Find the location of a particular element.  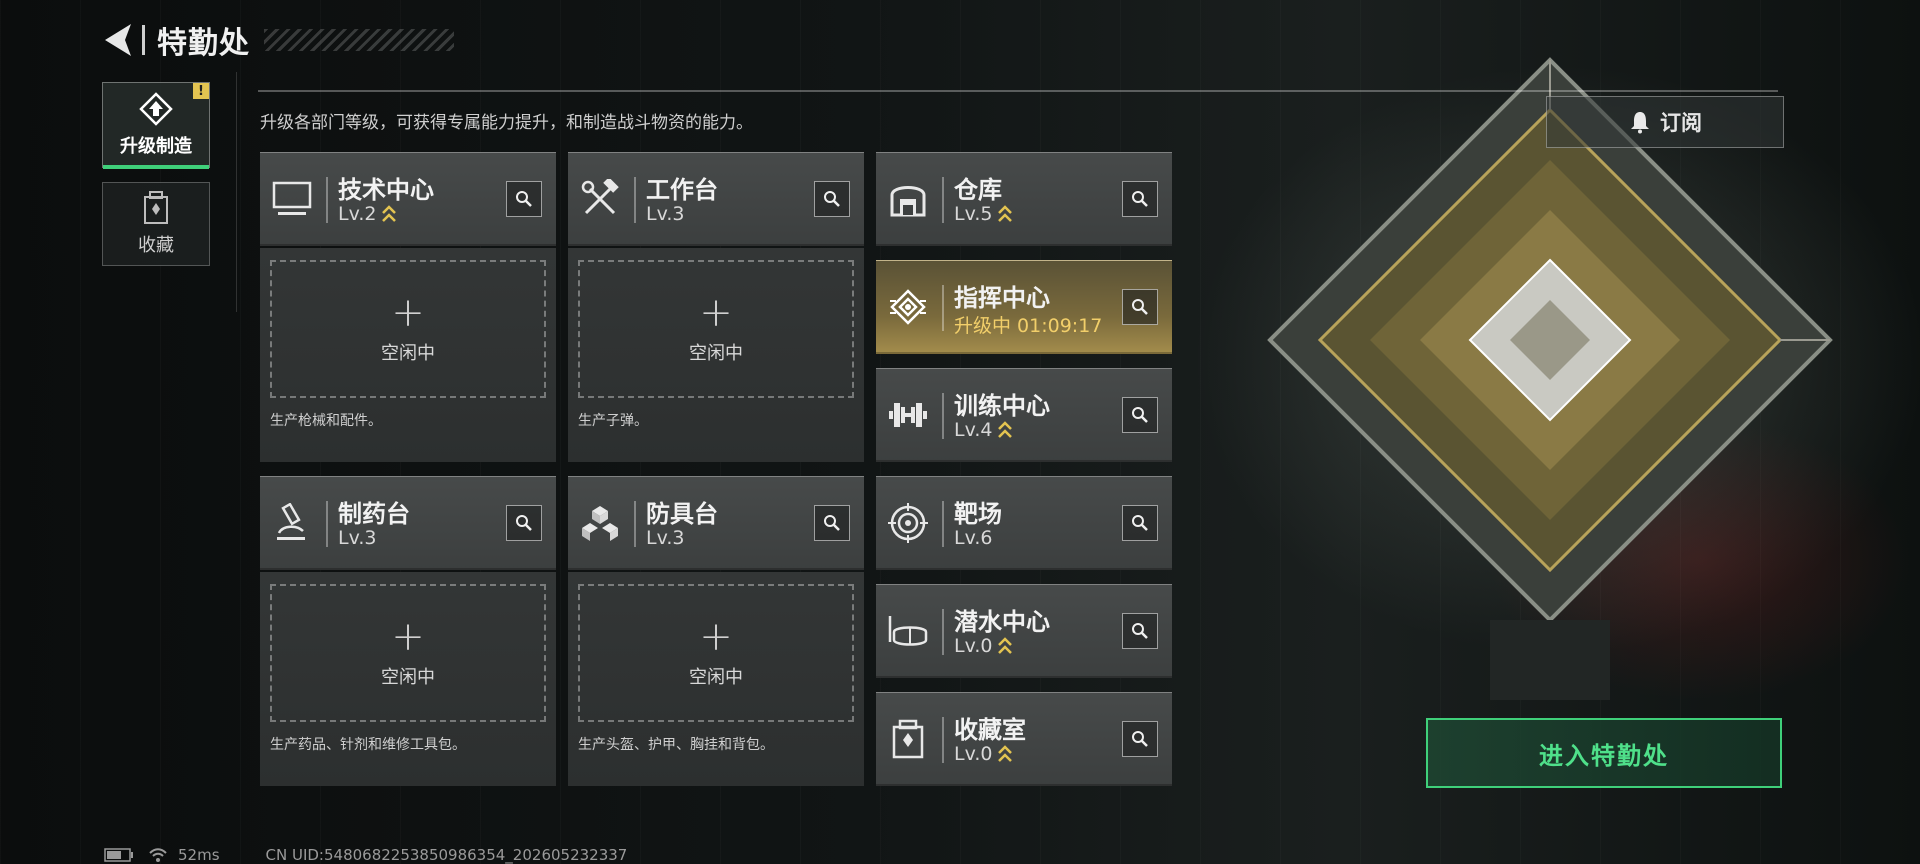

production-panel-pharmacy: + 空闲中 生产药品、针剂和维修工具包。 is located at coordinates (408, 679).